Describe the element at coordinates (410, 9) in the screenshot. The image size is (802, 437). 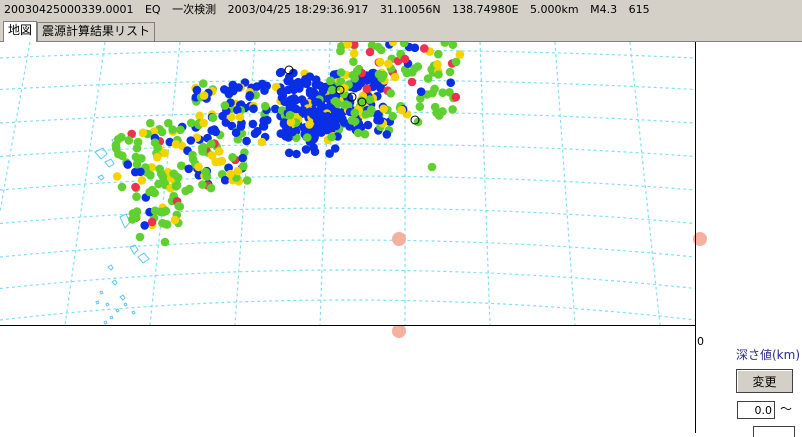
I see `event-latitude: 31.10056N` at that location.